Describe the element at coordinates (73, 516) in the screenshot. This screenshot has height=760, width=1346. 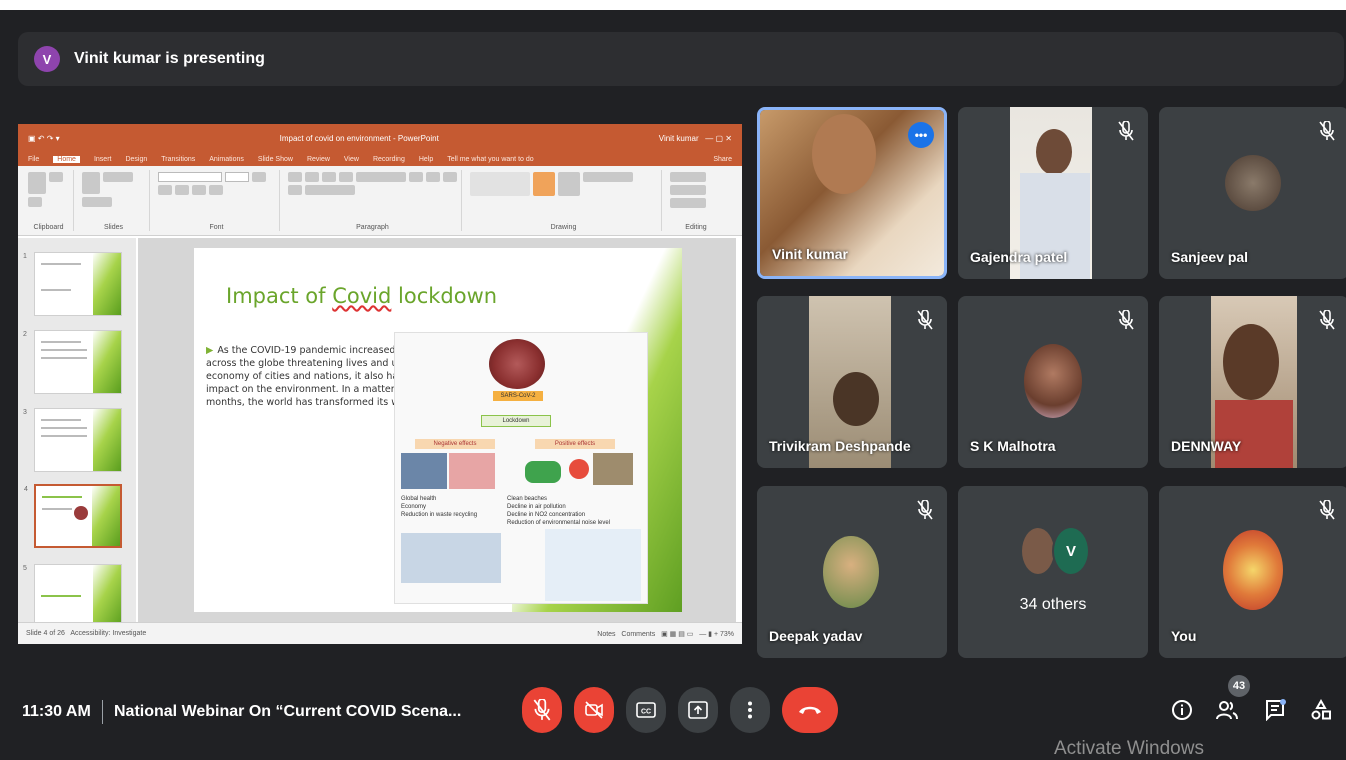
I see `slide-thumbnail-selected: 4` at that location.